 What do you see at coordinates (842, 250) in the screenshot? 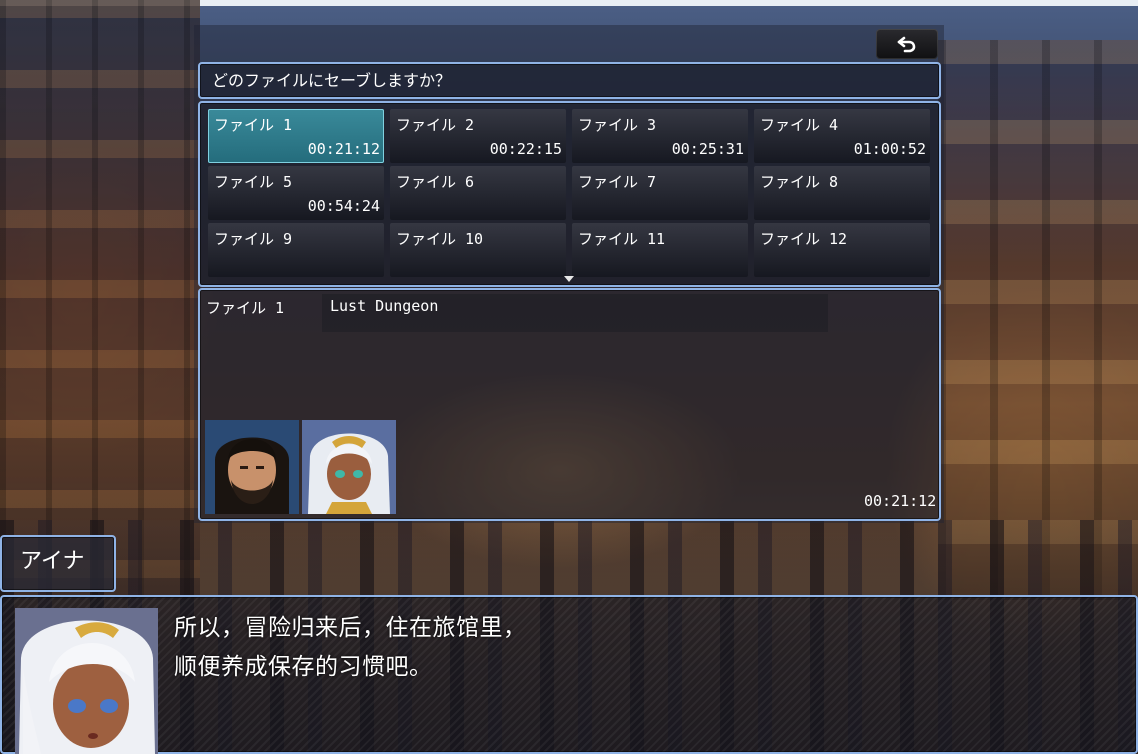
I see `save-slot-12: ファイル 12` at bounding box center [842, 250].